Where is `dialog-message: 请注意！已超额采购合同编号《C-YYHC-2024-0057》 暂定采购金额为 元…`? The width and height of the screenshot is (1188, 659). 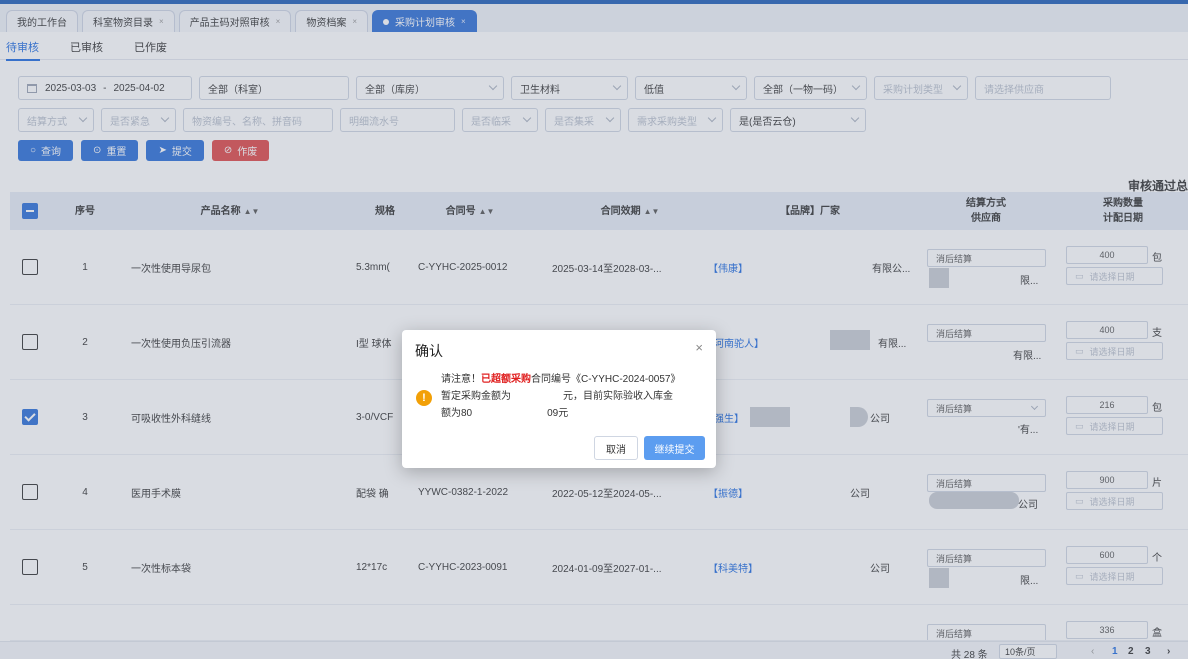 dialog-message: 请注意！已超额采购合同编号《C-YYHC-2024-0057》 暂定采购金额为 元… is located at coordinates (568, 396).